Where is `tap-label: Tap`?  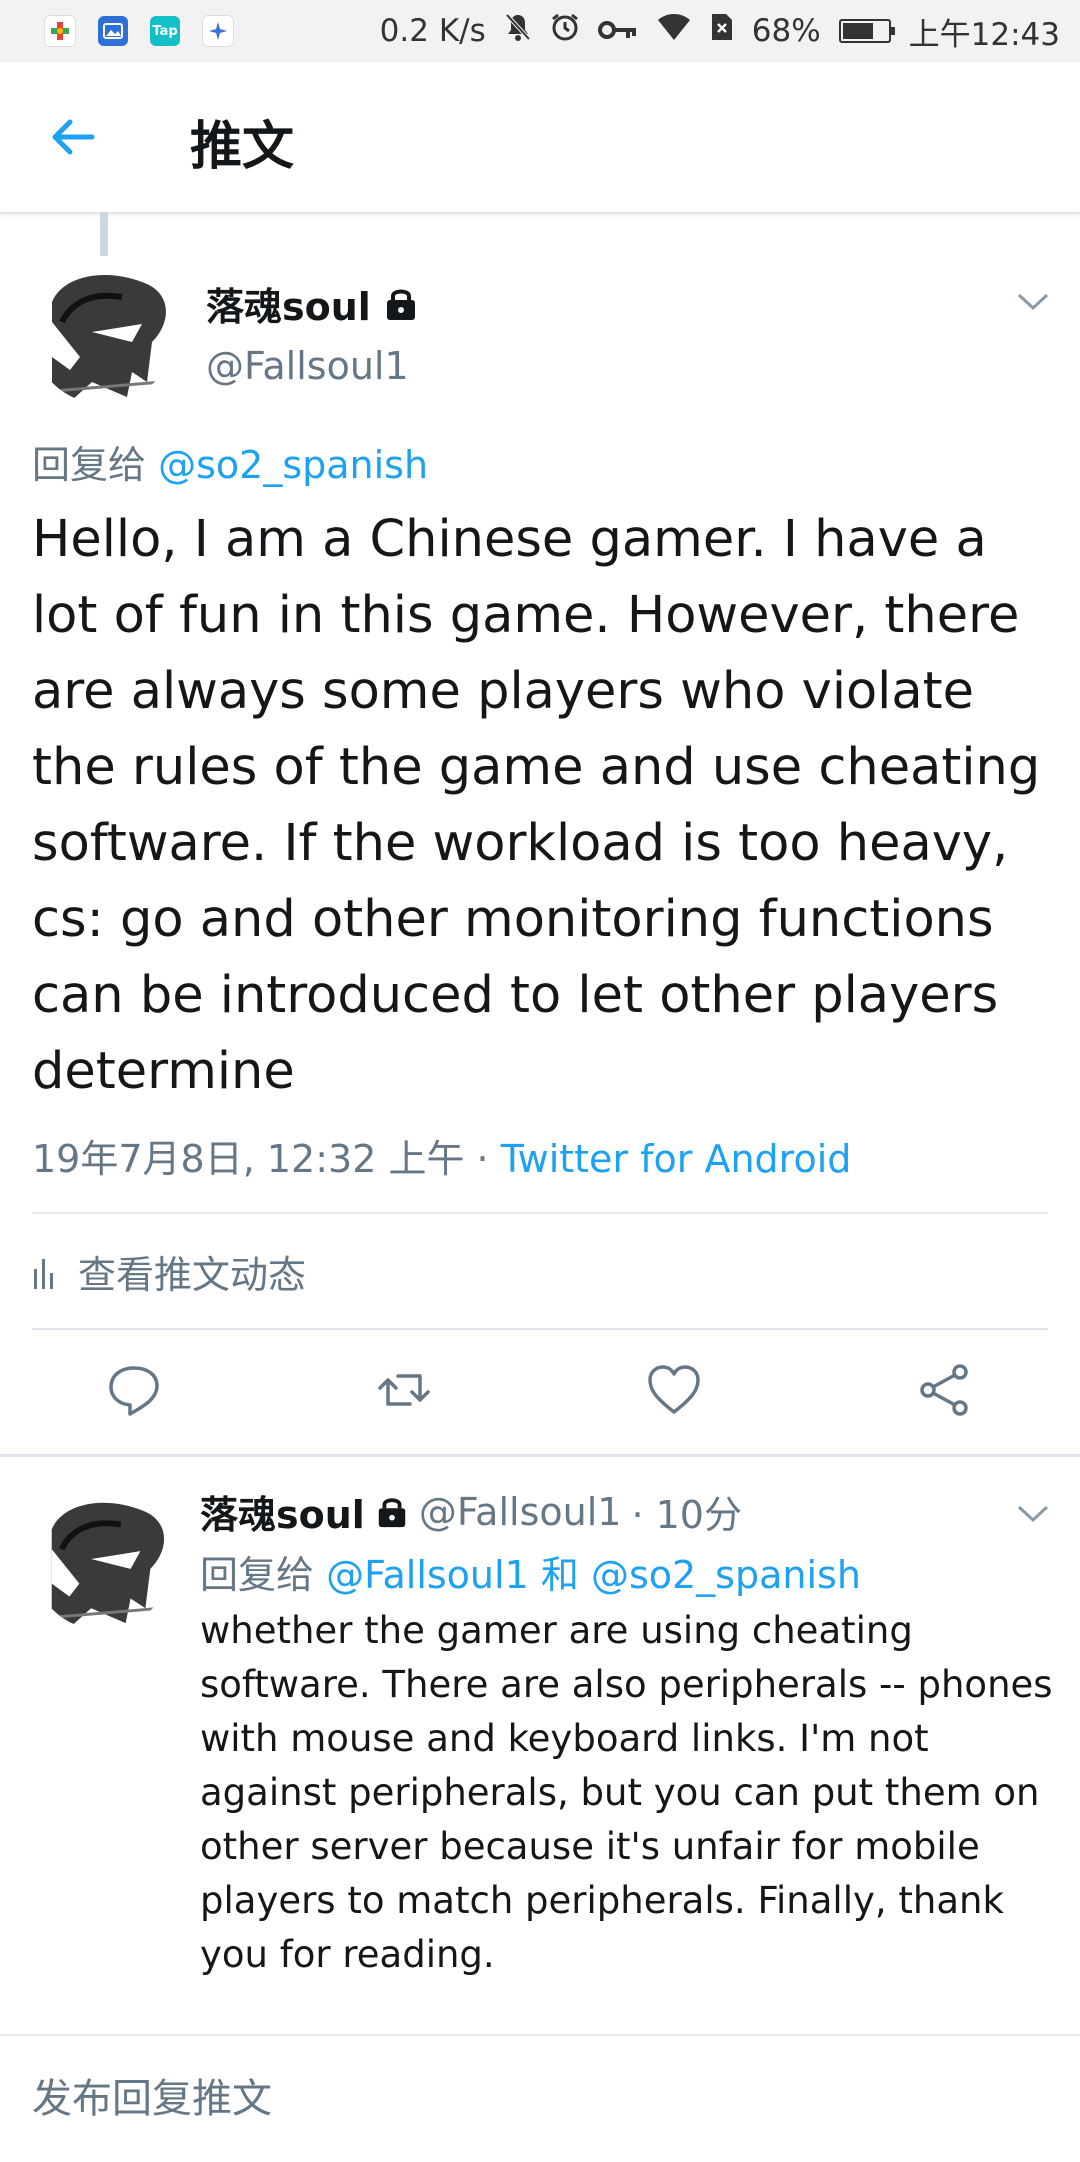 tap-label: Tap is located at coordinates (165, 31).